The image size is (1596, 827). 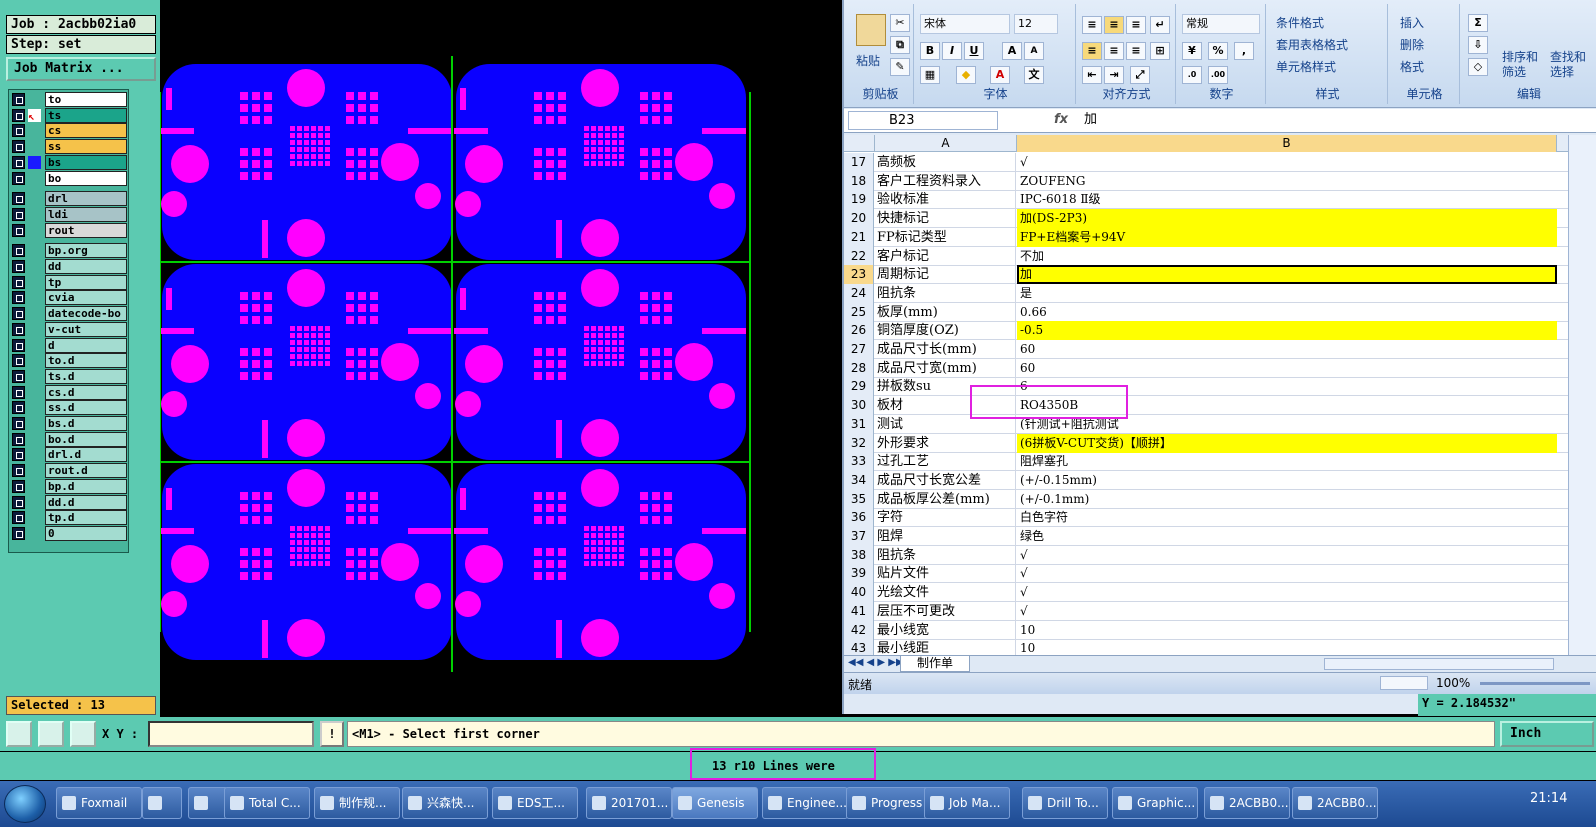 I want to click on underline-icon: U, so click(x=974, y=51).